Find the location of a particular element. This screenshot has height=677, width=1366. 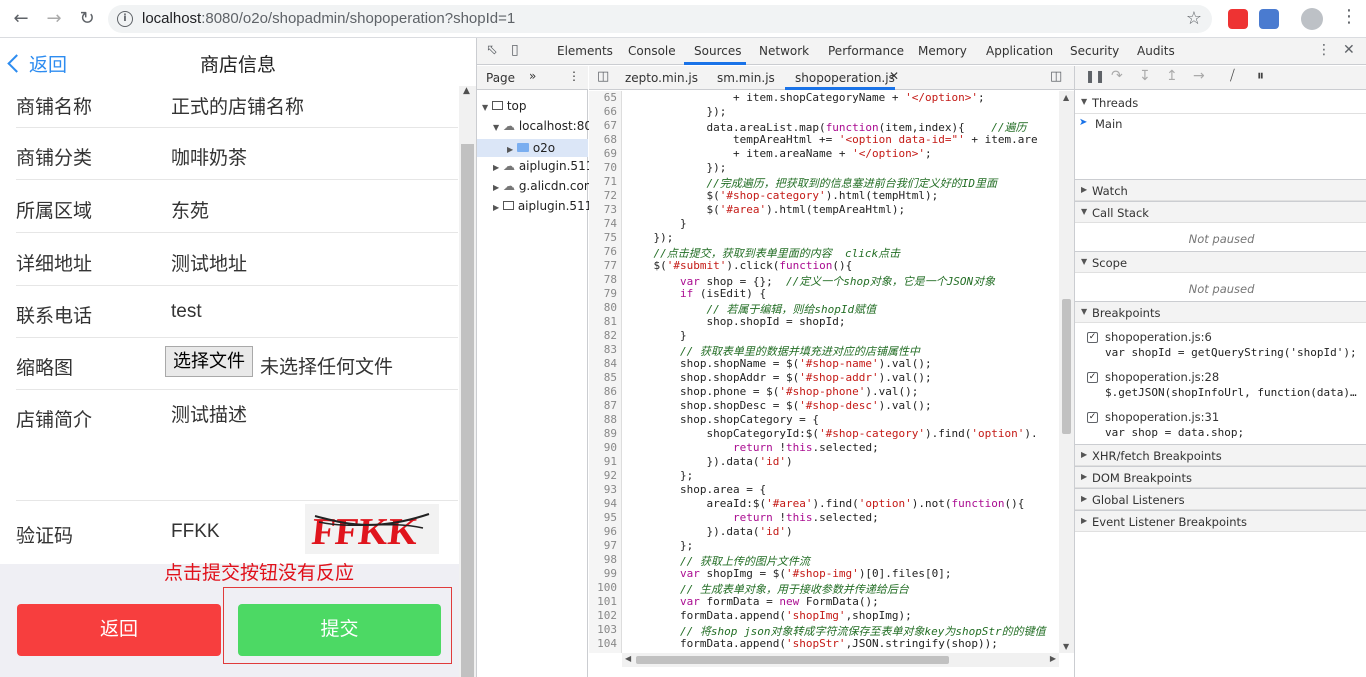

code-line: $('#area').html(tempAreaHtml); is located at coordinates (766, 209).